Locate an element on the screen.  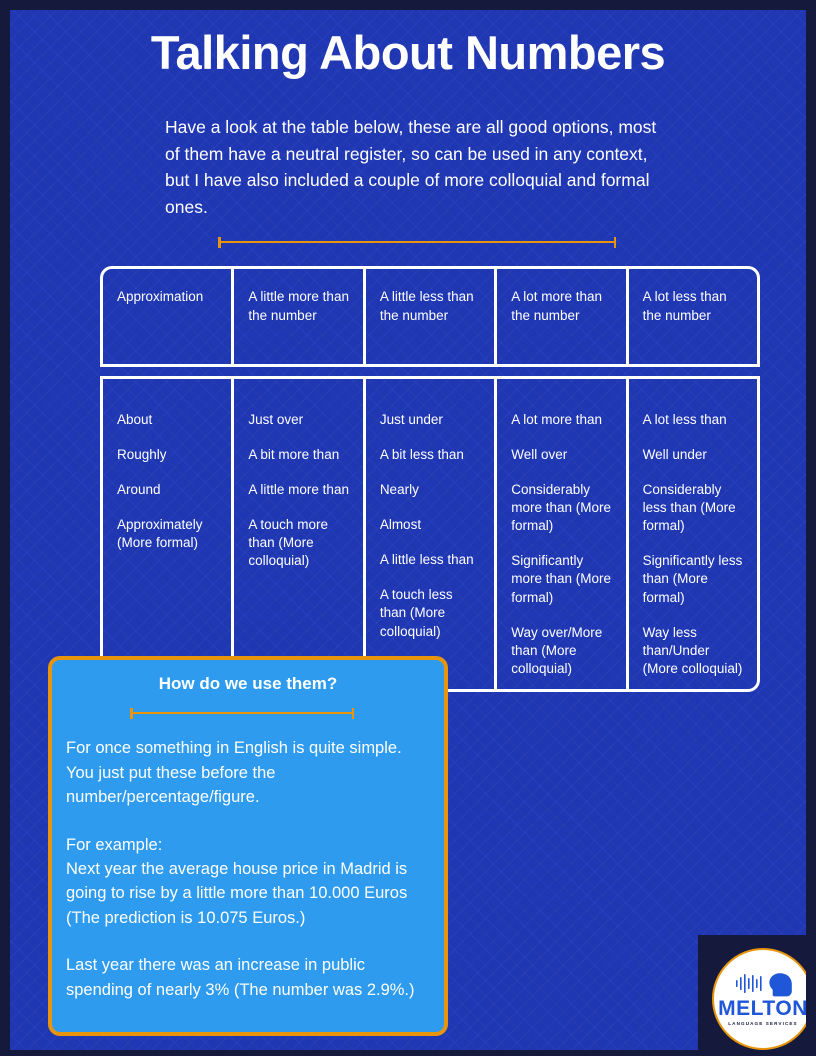
table-header-label: Approximation is located at coordinates (160, 296).